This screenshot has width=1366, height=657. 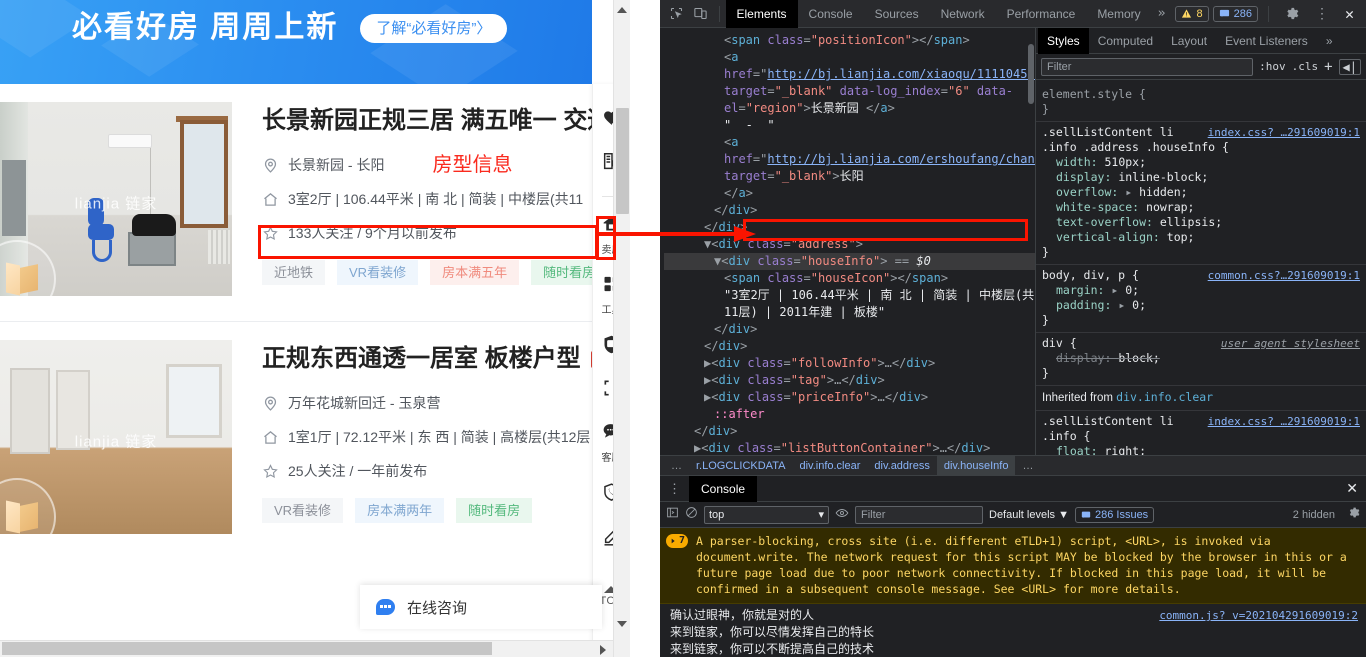 What do you see at coordinates (1189, 41) in the screenshot?
I see `tab-layout: Layout` at bounding box center [1189, 41].